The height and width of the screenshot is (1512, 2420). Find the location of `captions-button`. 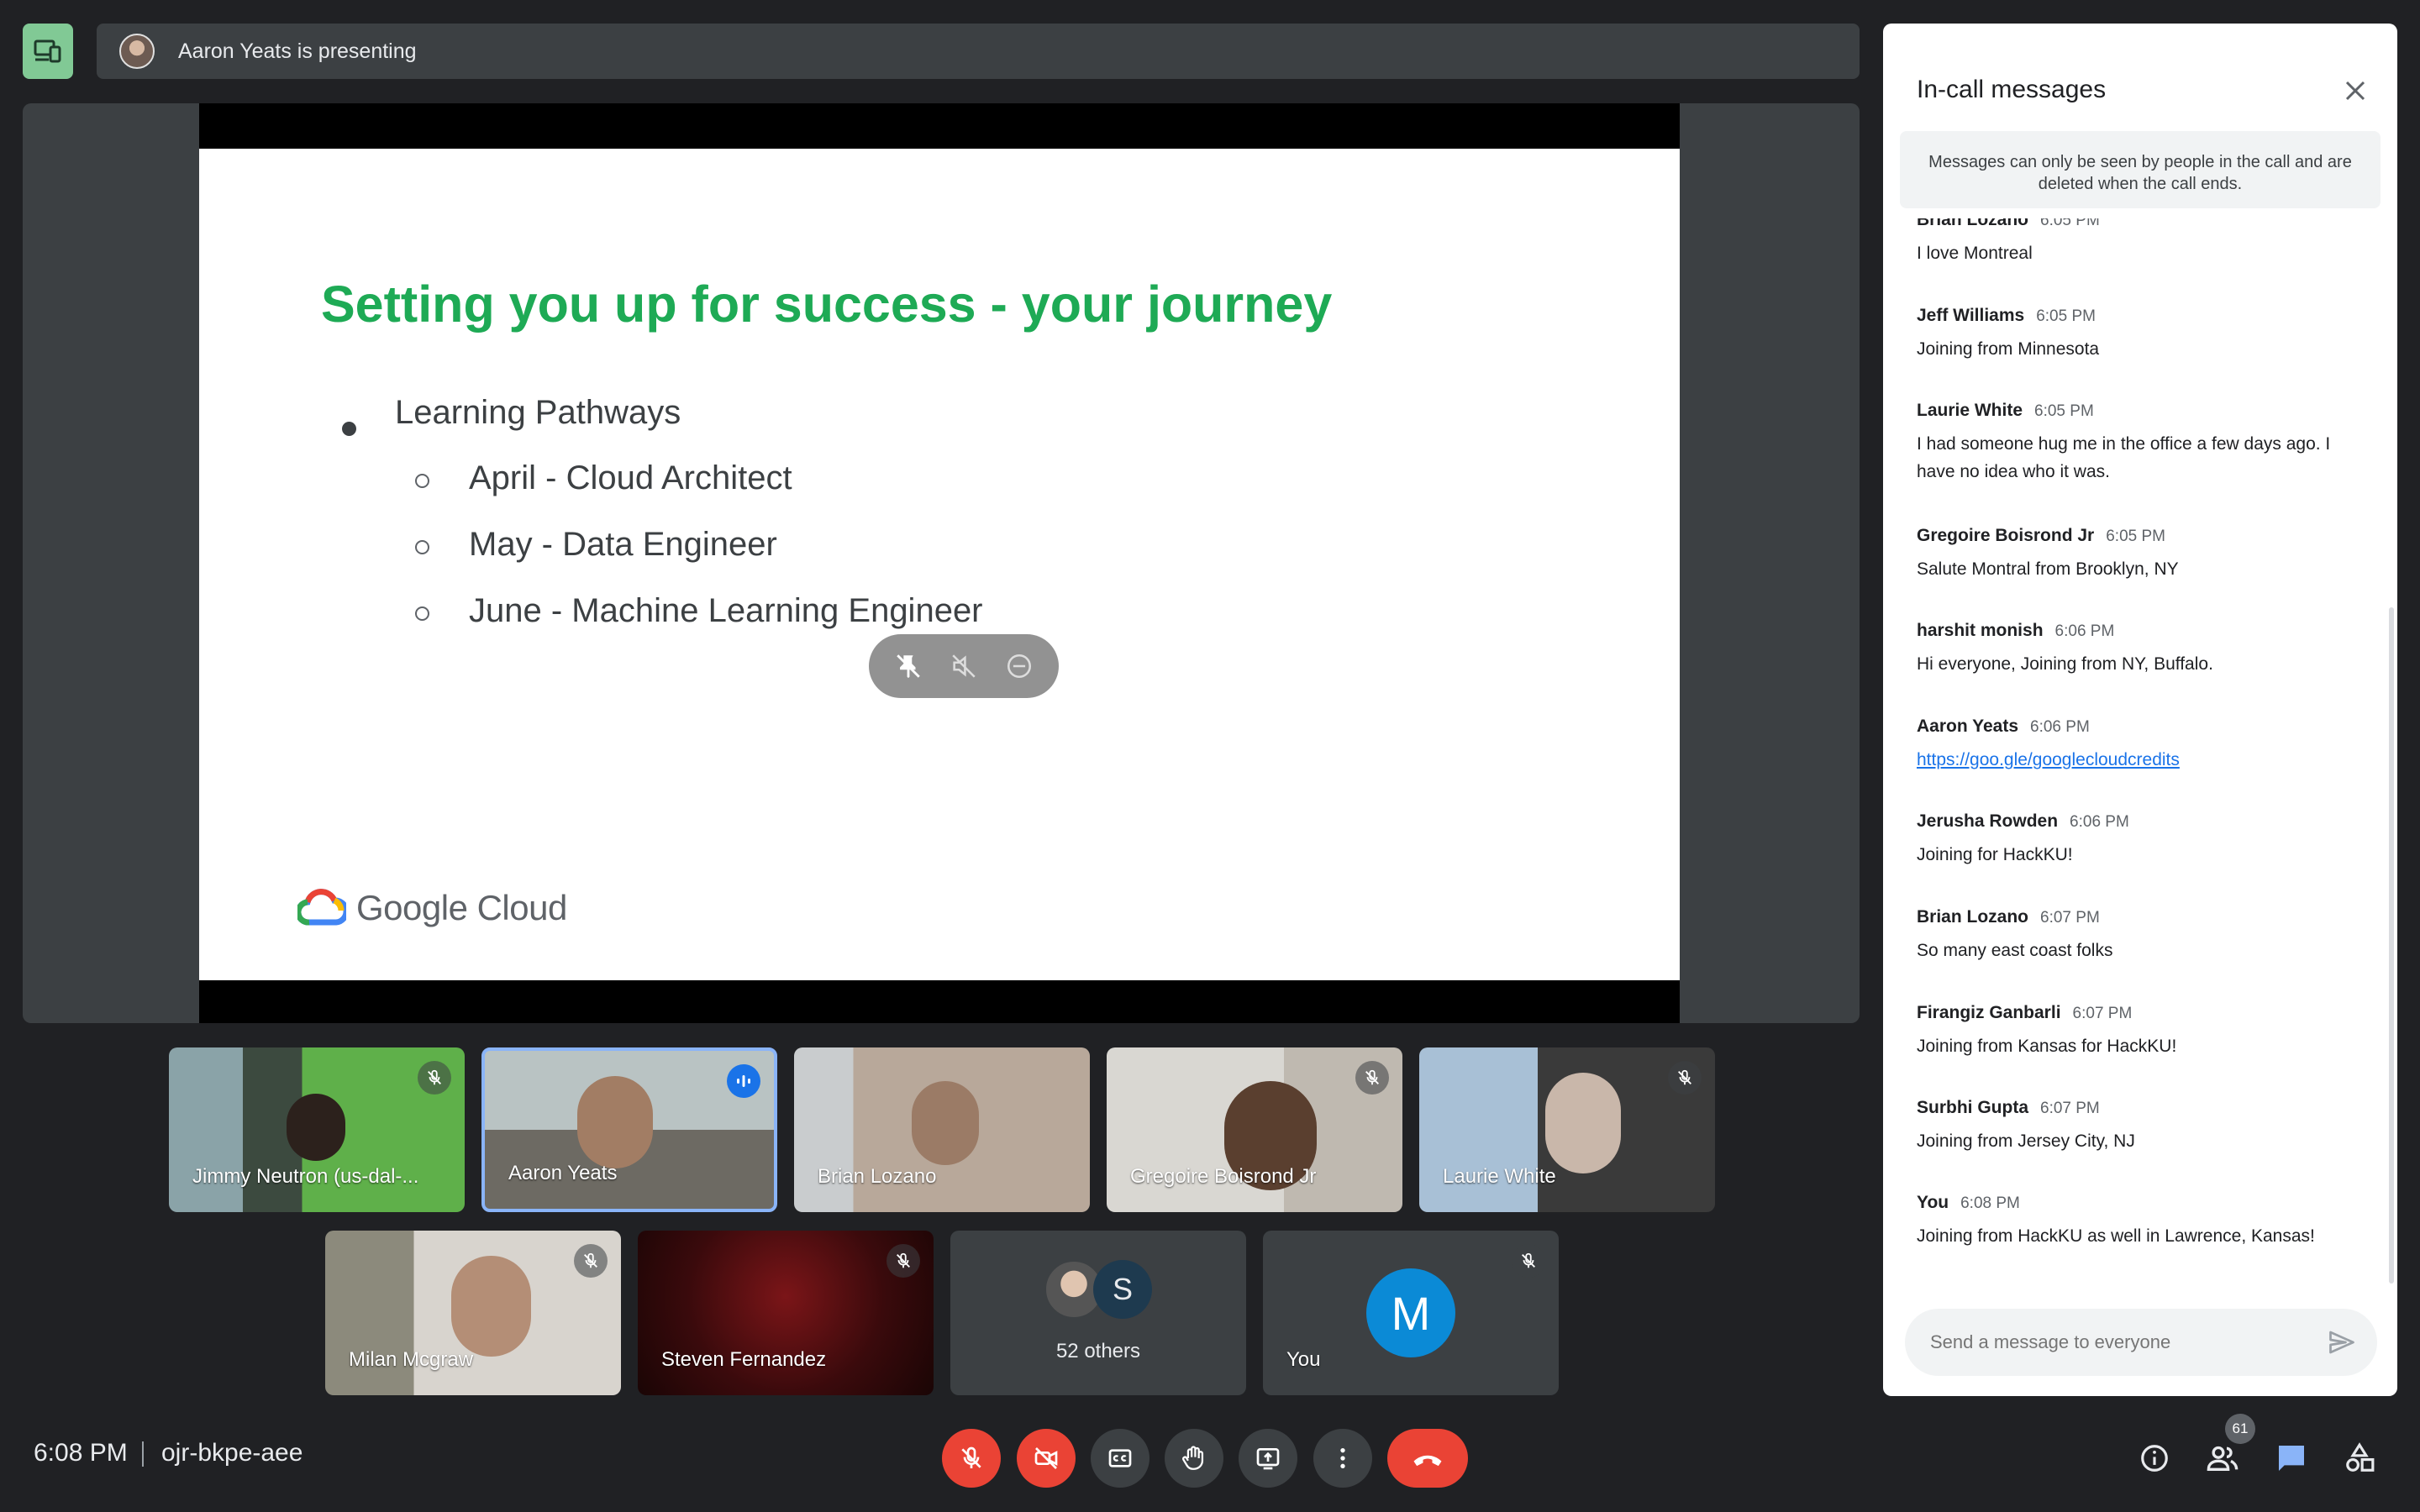

captions-button is located at coordinates (1120, 1458).